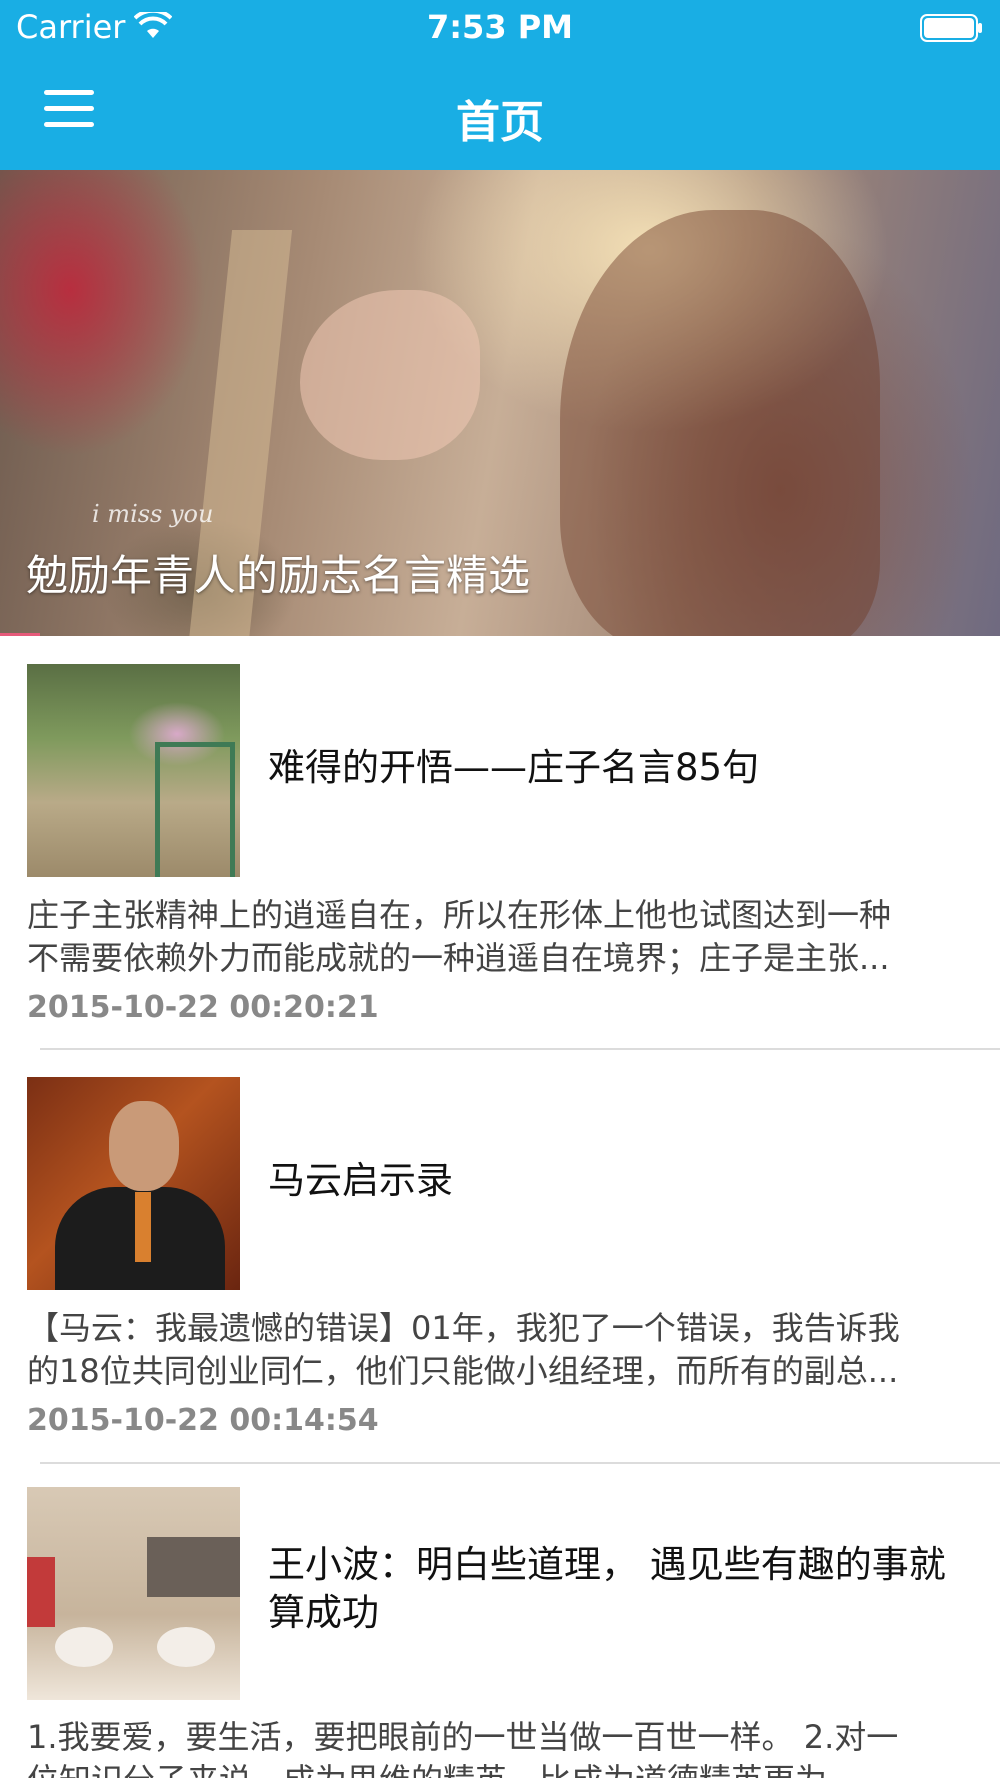 Image resolution: width=1000 pixels, height=1778 pixels. I want to click on battery-icon, so click(951, 28).